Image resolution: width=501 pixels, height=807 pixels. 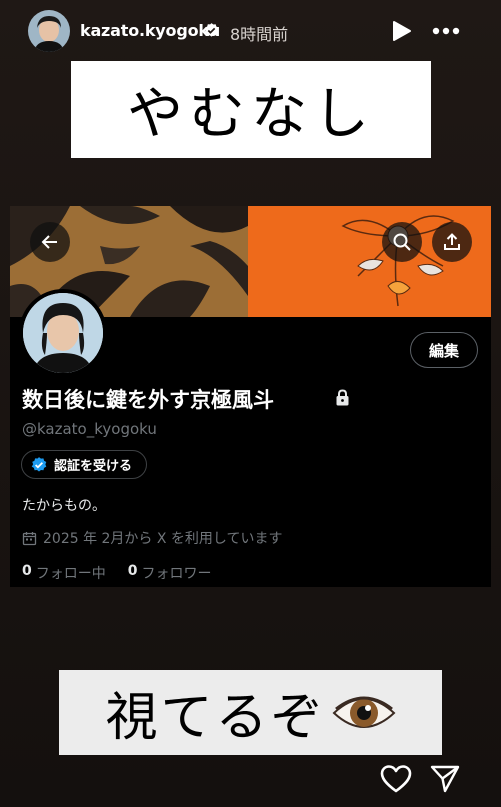 What do you see at coordinates (70, 574) in the screenshot?
I see `following-label: フォロー中` at bounding box center [70, 574].